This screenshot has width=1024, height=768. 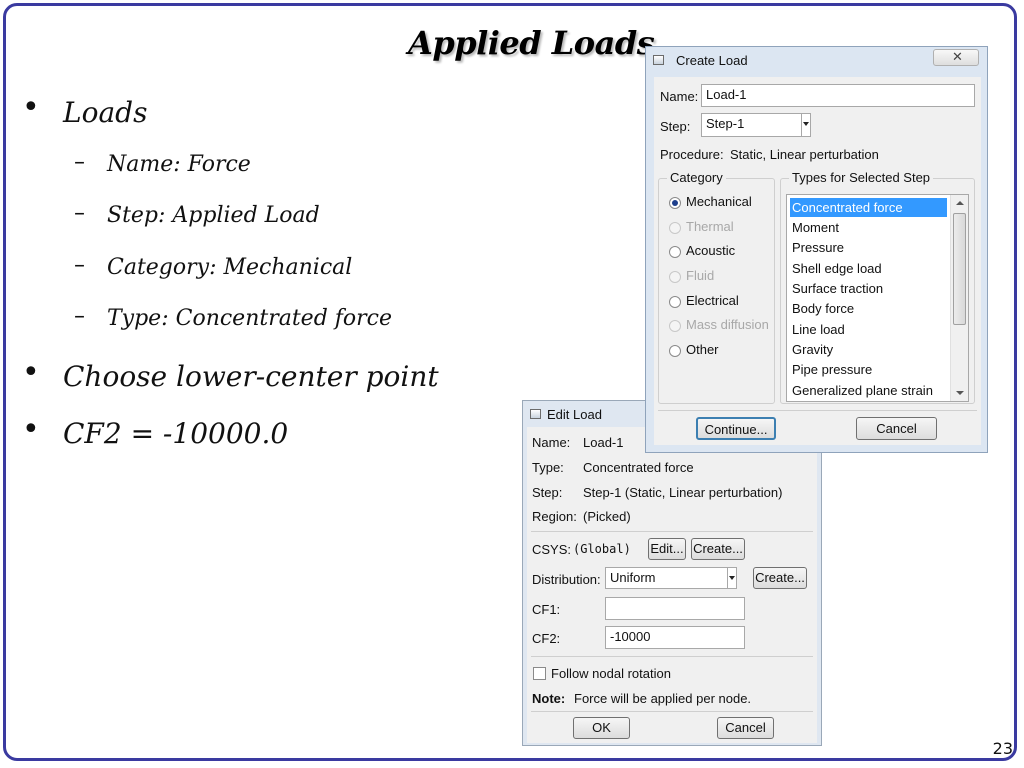 I want to click on cf1-field, so click(x=675, y=608).